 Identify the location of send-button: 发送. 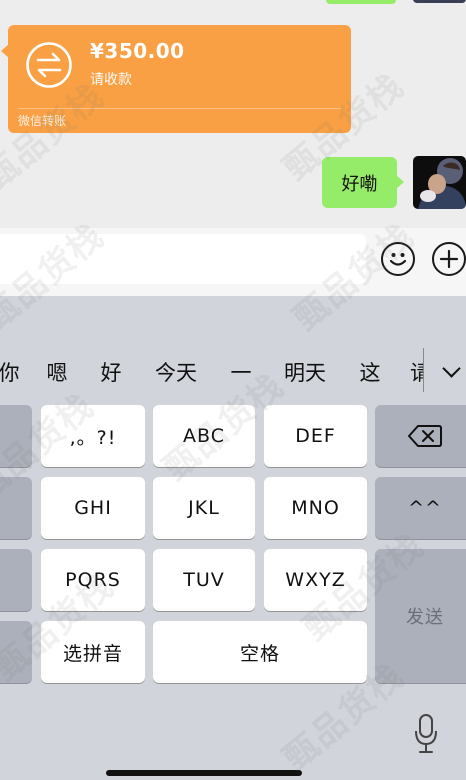
(420, 616).